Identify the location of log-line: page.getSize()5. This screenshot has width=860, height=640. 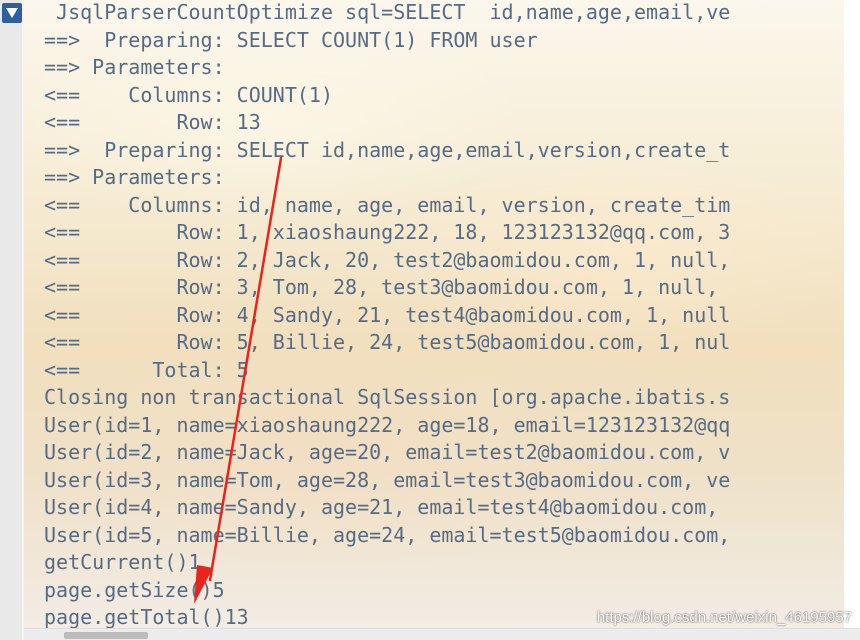
(134, 589).